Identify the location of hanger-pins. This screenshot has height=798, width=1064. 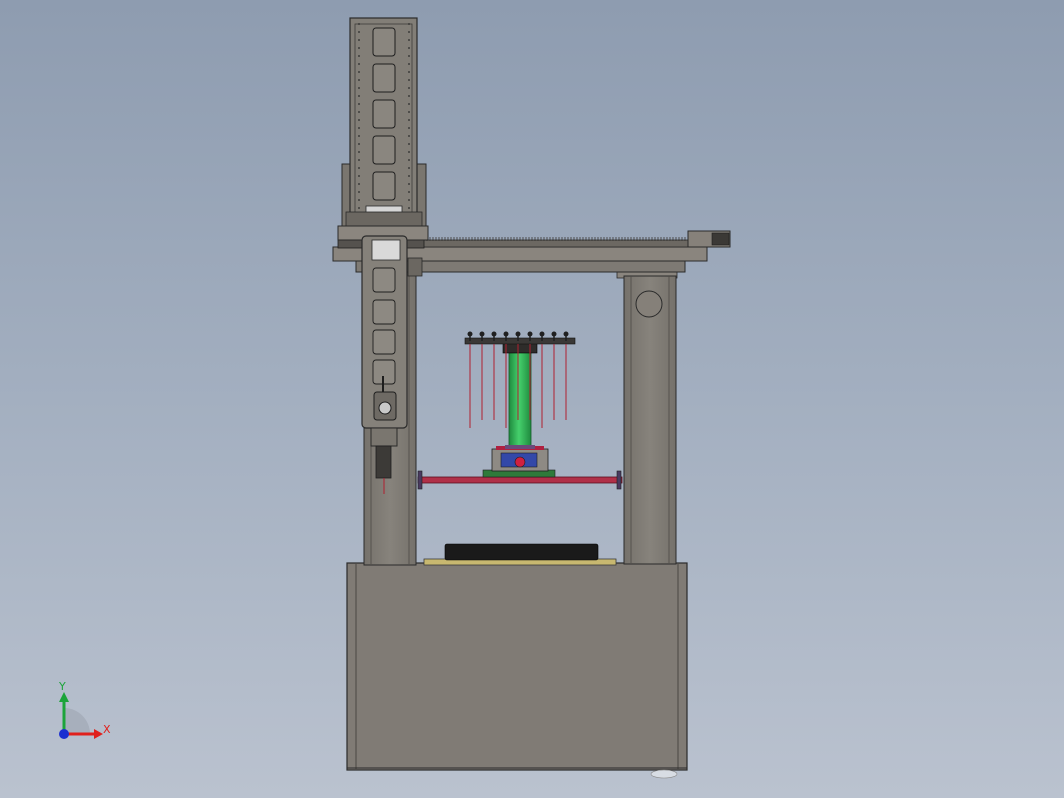
(518, 336).